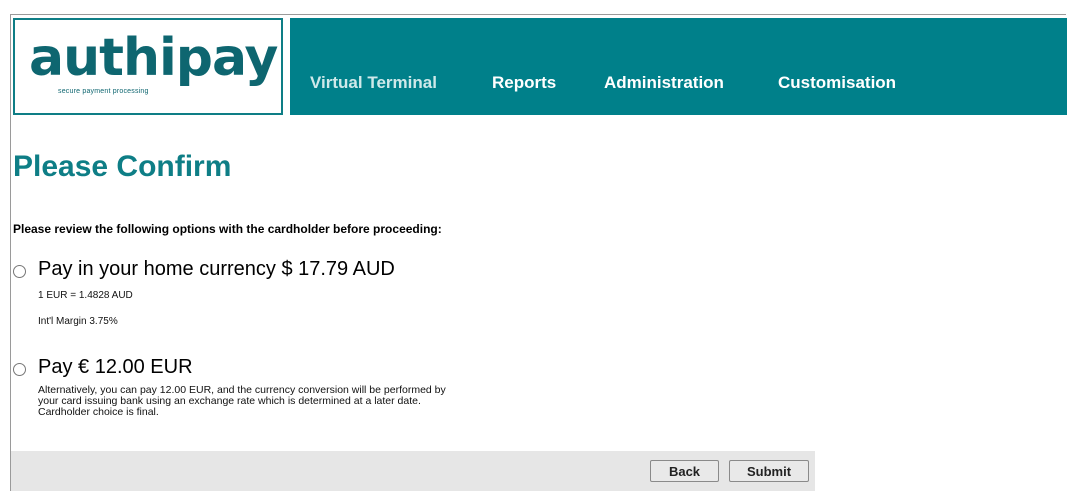 This screenshot has width=1067, height=491. I want to click on page-title: Please Confirm, so click(122, 166).